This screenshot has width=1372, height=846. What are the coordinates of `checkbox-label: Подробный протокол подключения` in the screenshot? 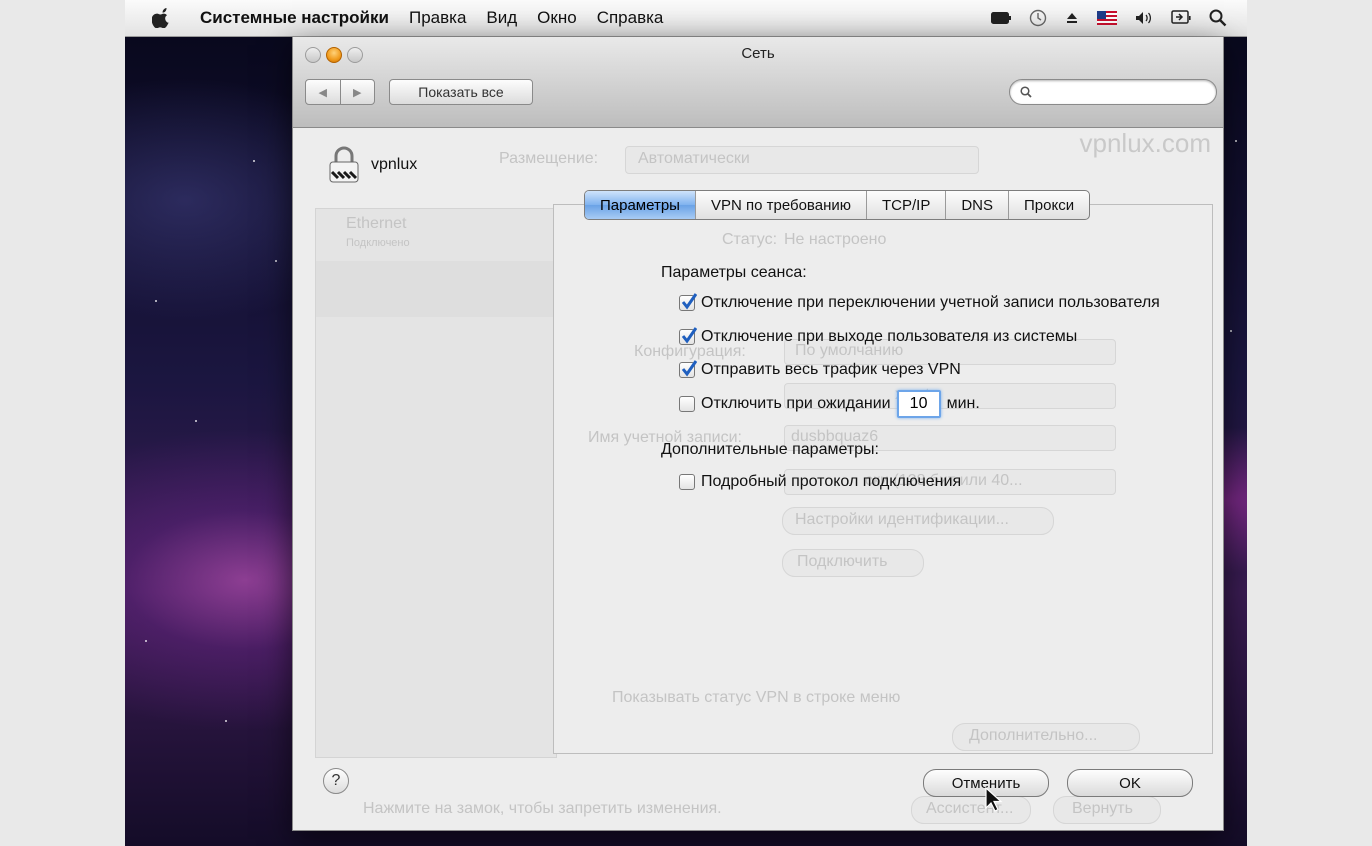 It's located at (831, 481).